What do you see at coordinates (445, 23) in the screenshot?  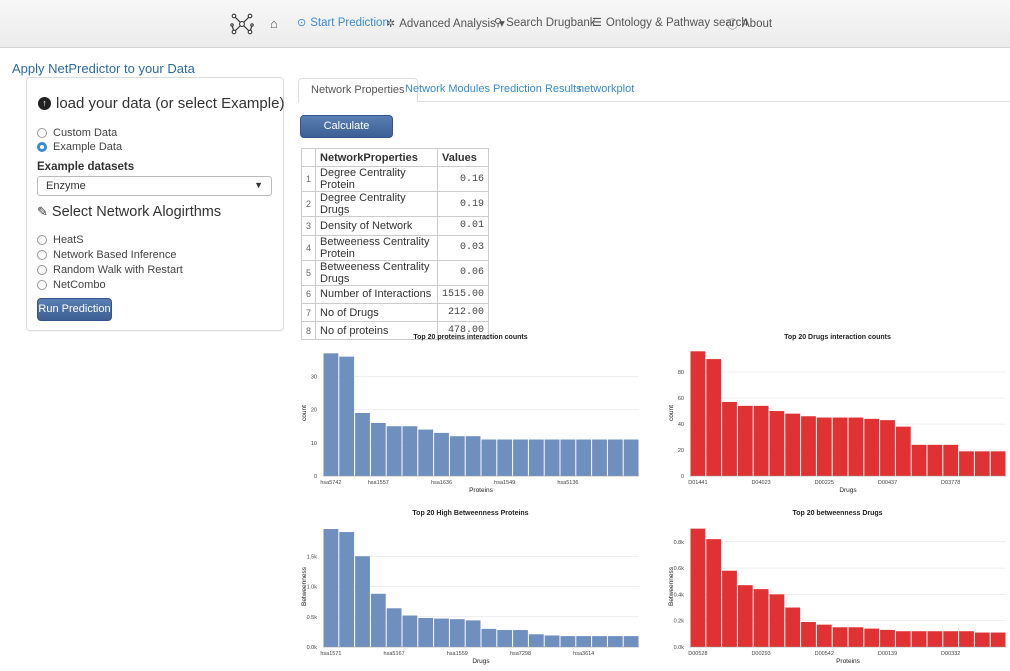 I see `nav-advanced-analysis: ✲ Advanced Analysis ▾` at bounding box center [445, 23].